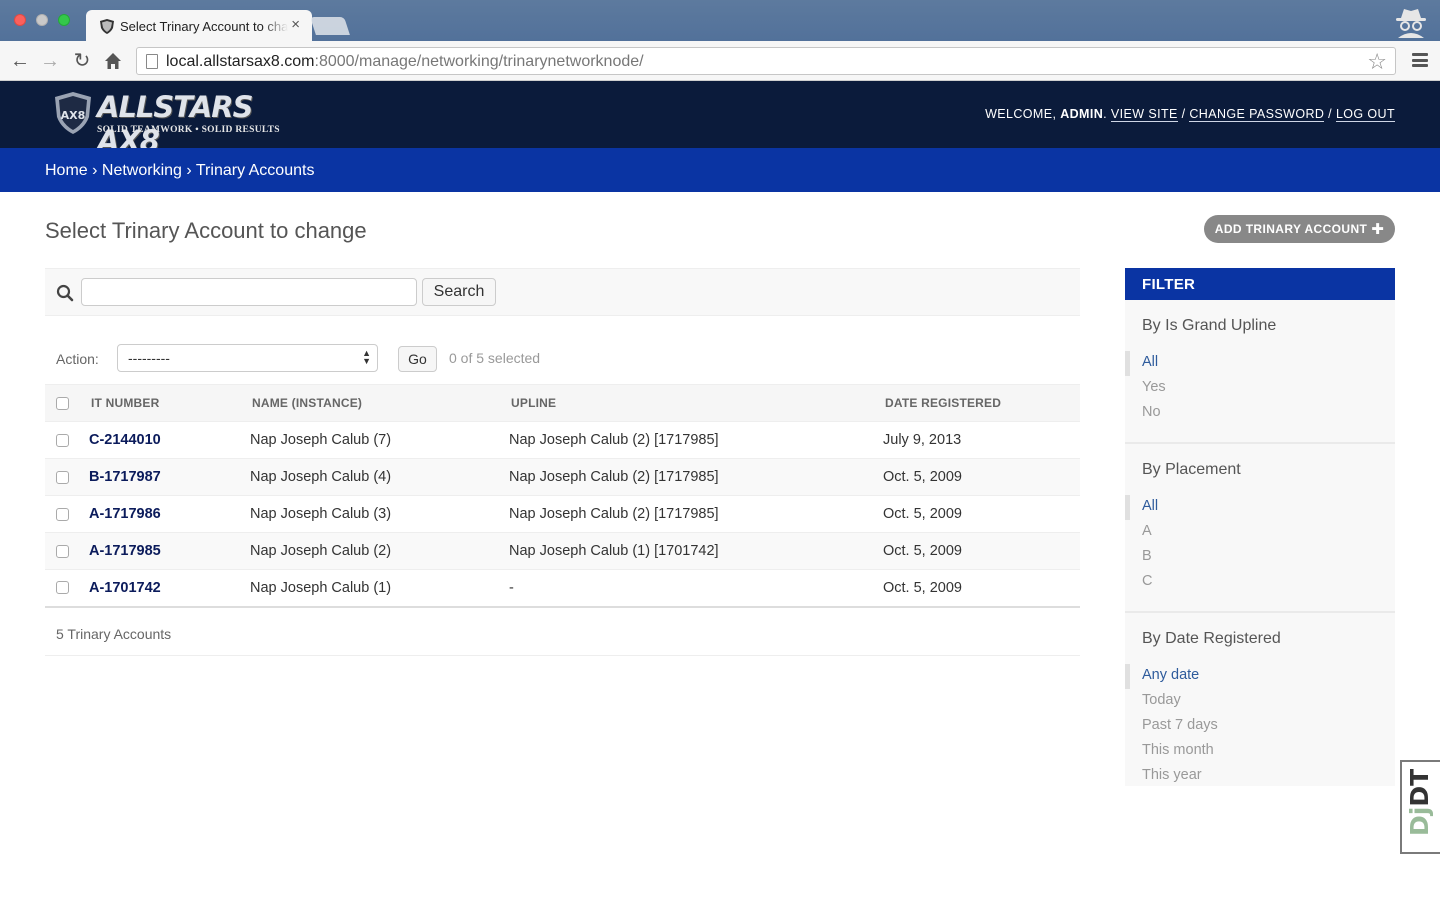 This screenshot has height=900, width=1440. Describe the element at coordinates (1257, 114) in the screenshot. I see `change-password-link: CHANGE PASSWORD` at that location.